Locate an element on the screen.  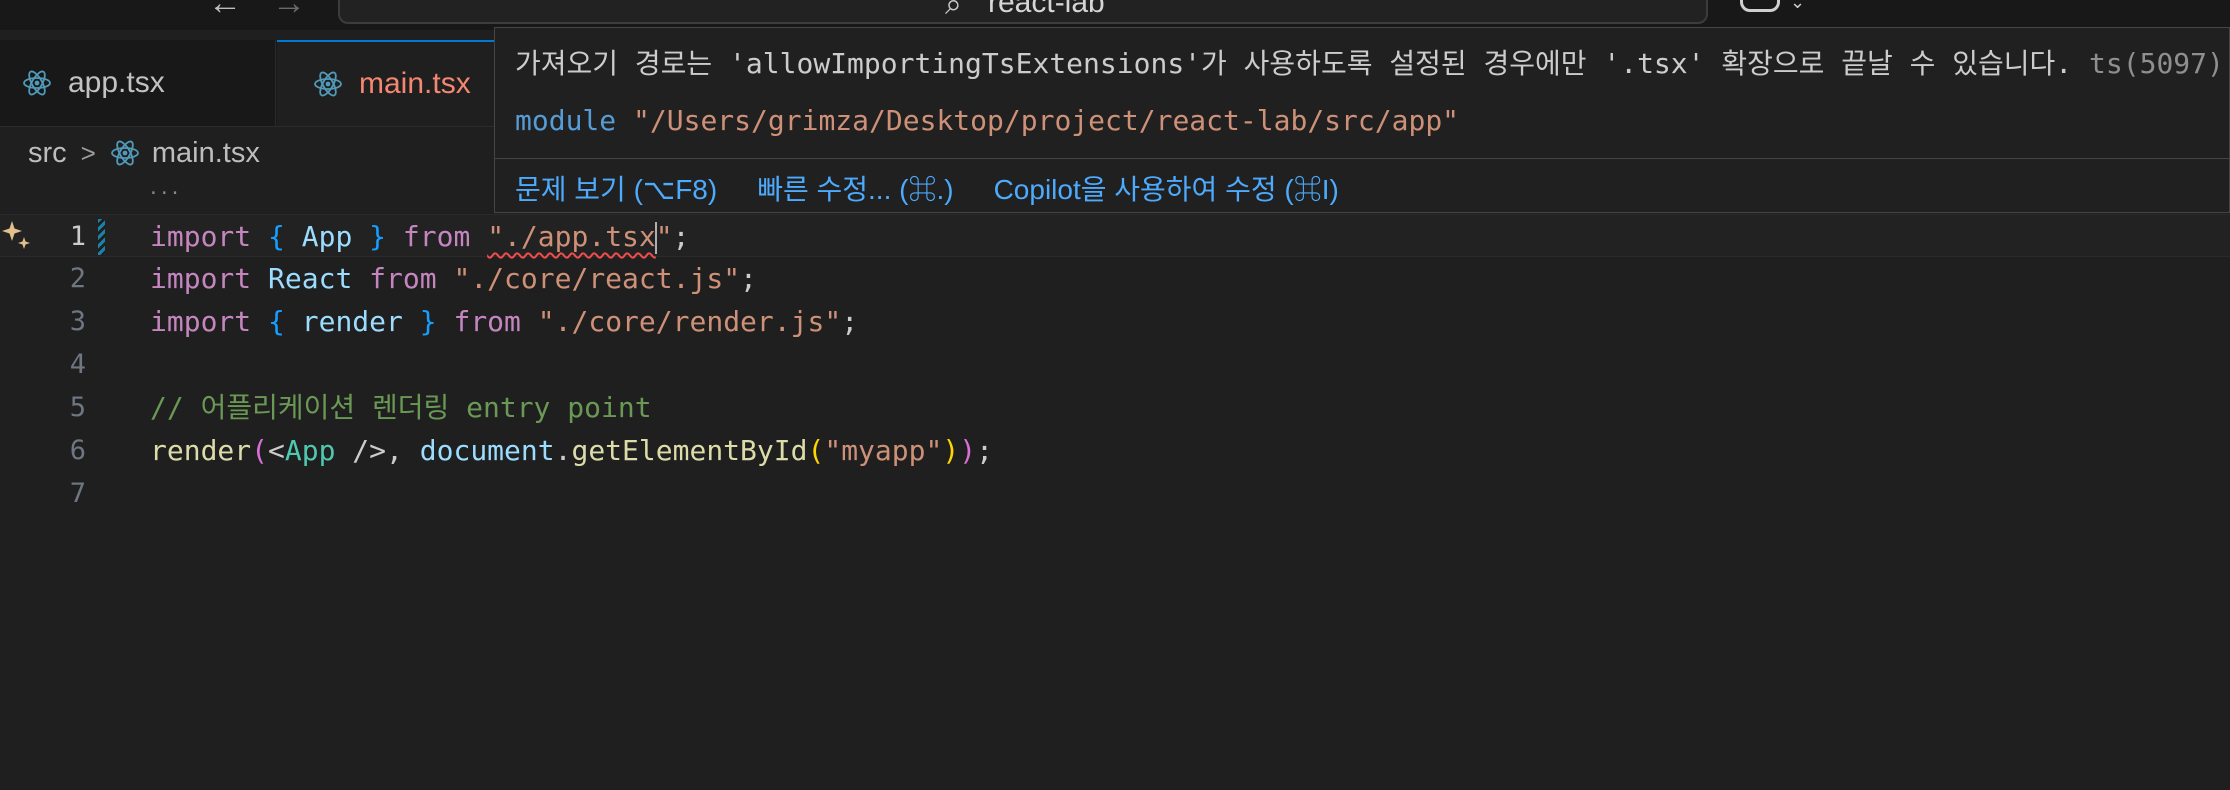
line-number: 1 is located at coordinates (77, 236).